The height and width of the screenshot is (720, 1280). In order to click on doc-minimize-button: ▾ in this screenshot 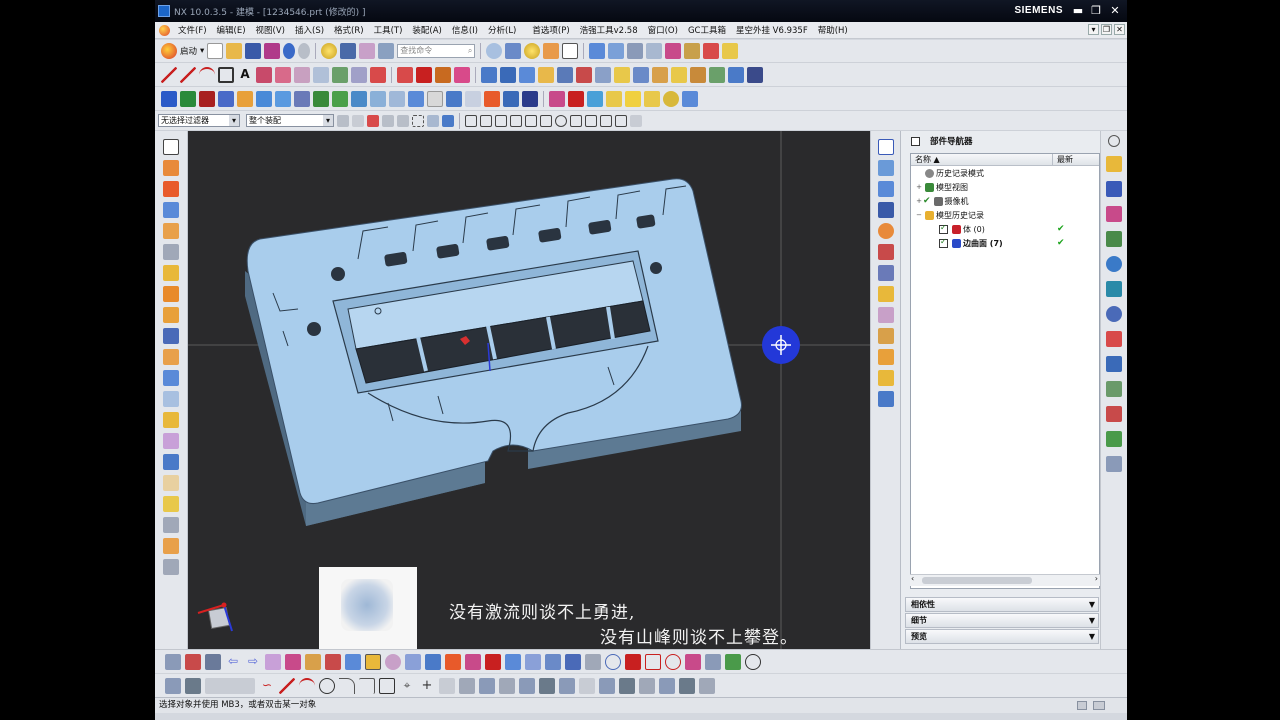, I will do `click(1093, 29)`.